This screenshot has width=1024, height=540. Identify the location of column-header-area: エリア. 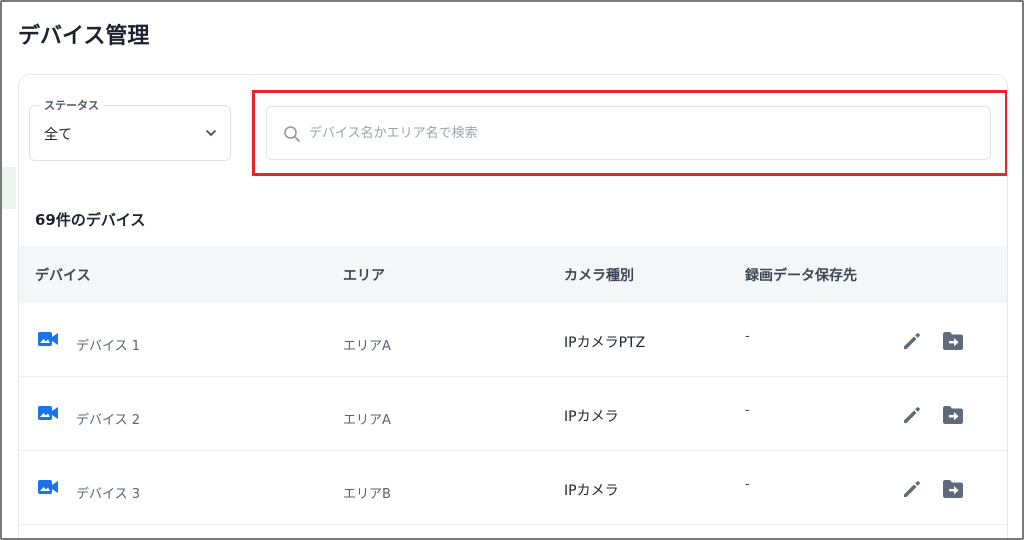
(364, 276).